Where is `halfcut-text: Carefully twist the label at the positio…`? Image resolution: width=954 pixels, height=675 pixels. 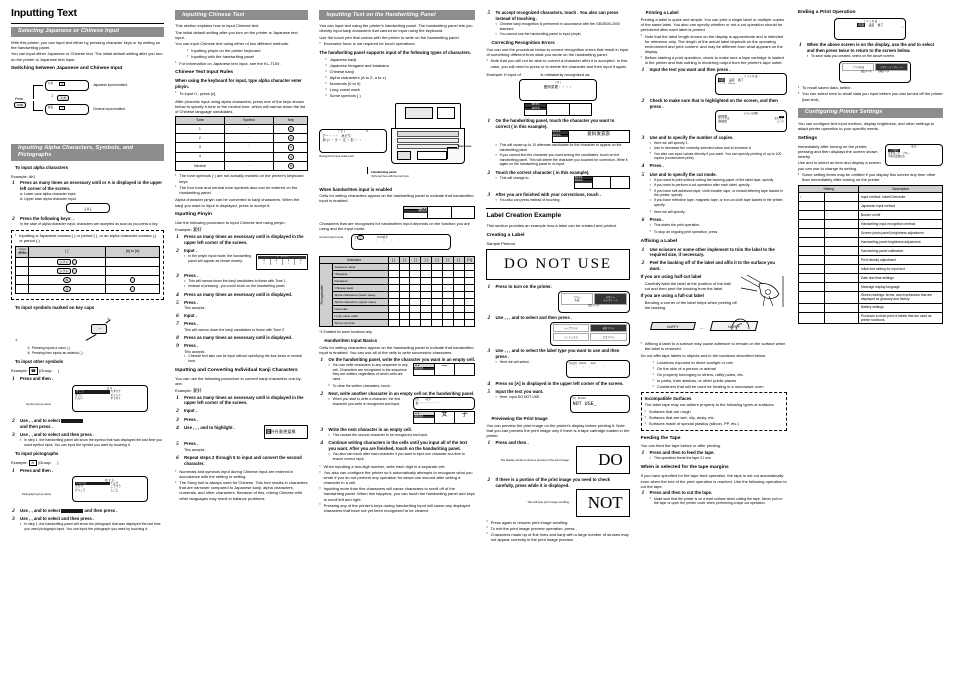
halfcut-text: Carefully twist the label at the positio… is located at coordinates (688, 285).